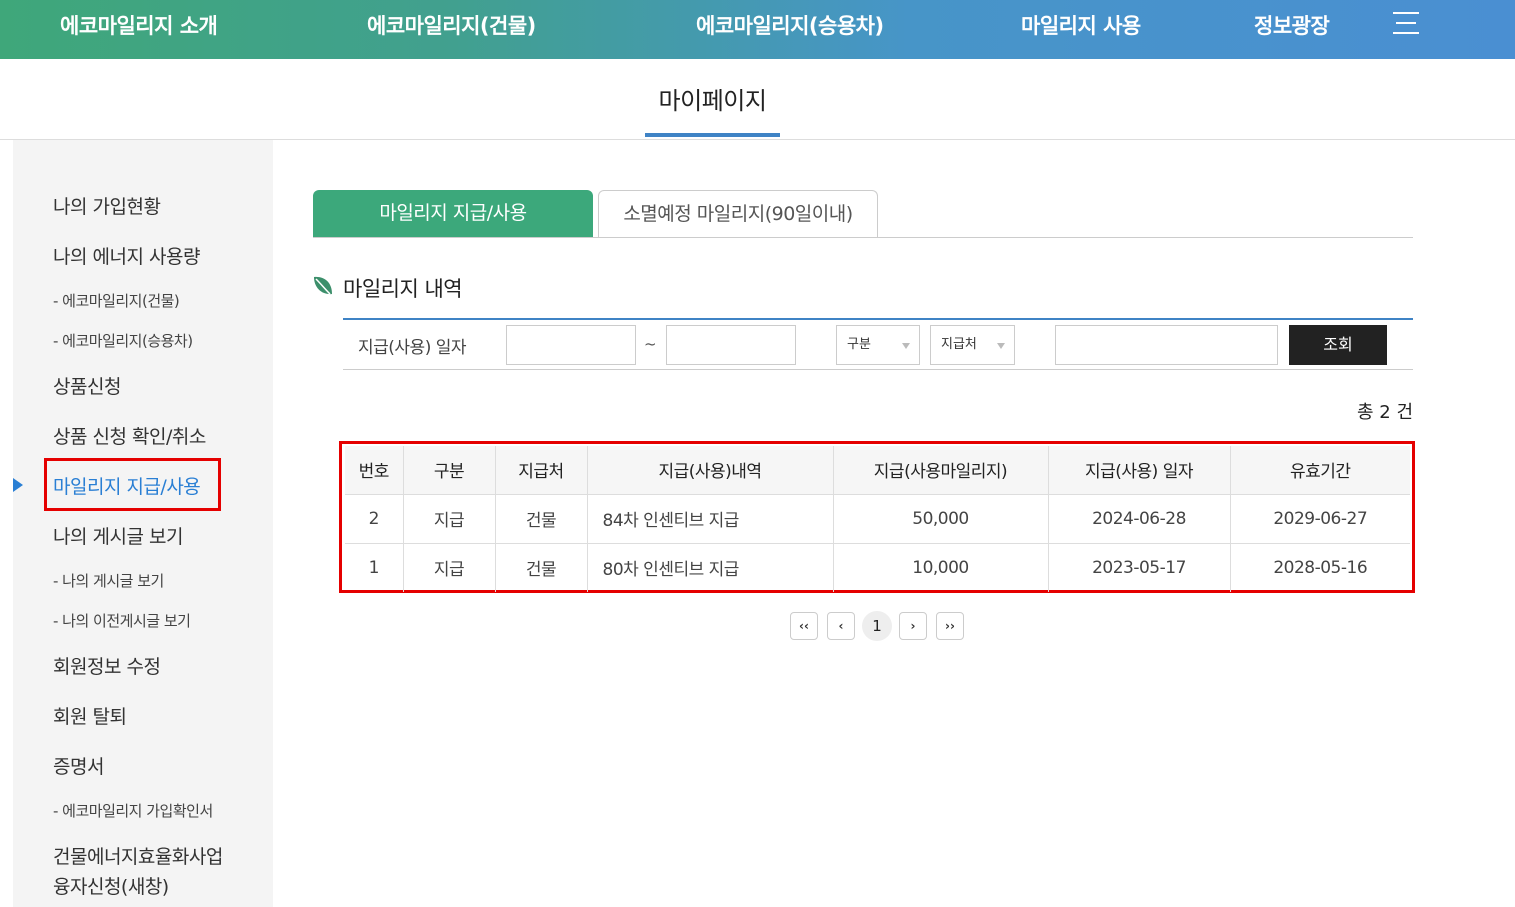 Image resolution: width=1515 pixels, height=907 pixels. What do you see at coordinates (412, 348) in the screenshot?
I see `date-filter-label: 지급(사용) 일자` at bounding box center [412, 348].